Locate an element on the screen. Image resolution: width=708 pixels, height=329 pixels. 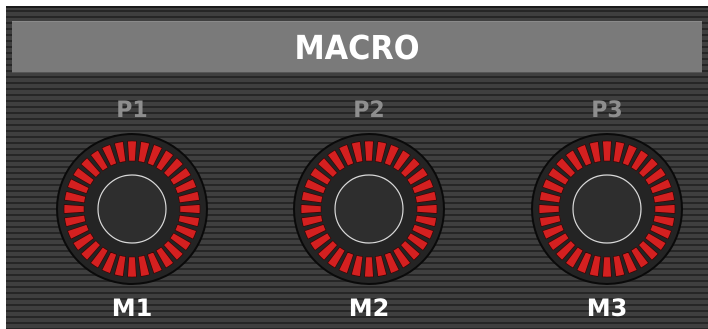
macro-label-3: M3 is located at coordinates (607, 308).